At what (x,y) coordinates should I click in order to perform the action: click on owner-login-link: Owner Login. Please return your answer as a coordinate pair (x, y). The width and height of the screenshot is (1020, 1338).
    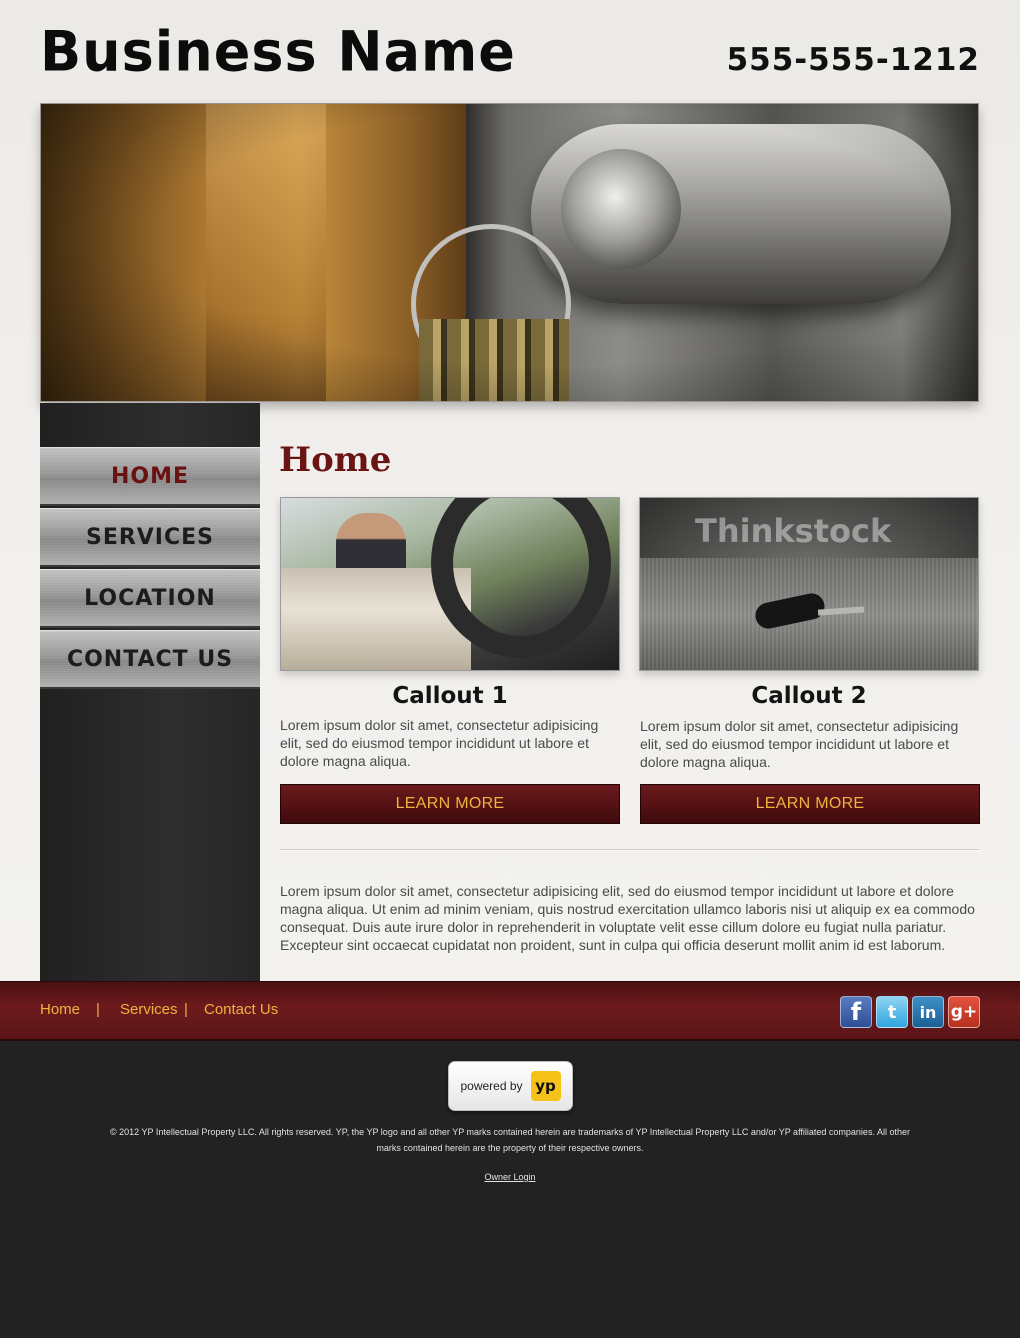
    Looking at the image, I should click on (510, 1177).